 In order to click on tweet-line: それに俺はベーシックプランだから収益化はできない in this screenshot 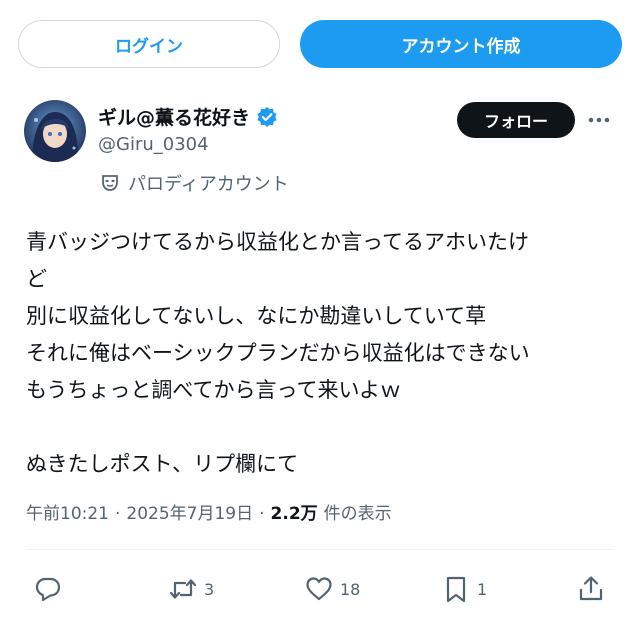, I will do `click(278, 353)`.